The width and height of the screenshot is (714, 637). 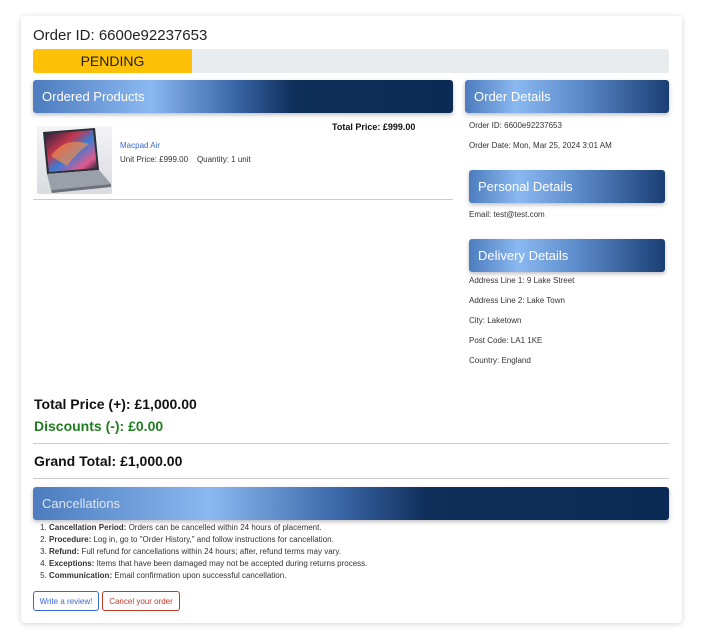 I want to click on product-quantity: Quantity: 1 unit, so click(x=223, y=159).